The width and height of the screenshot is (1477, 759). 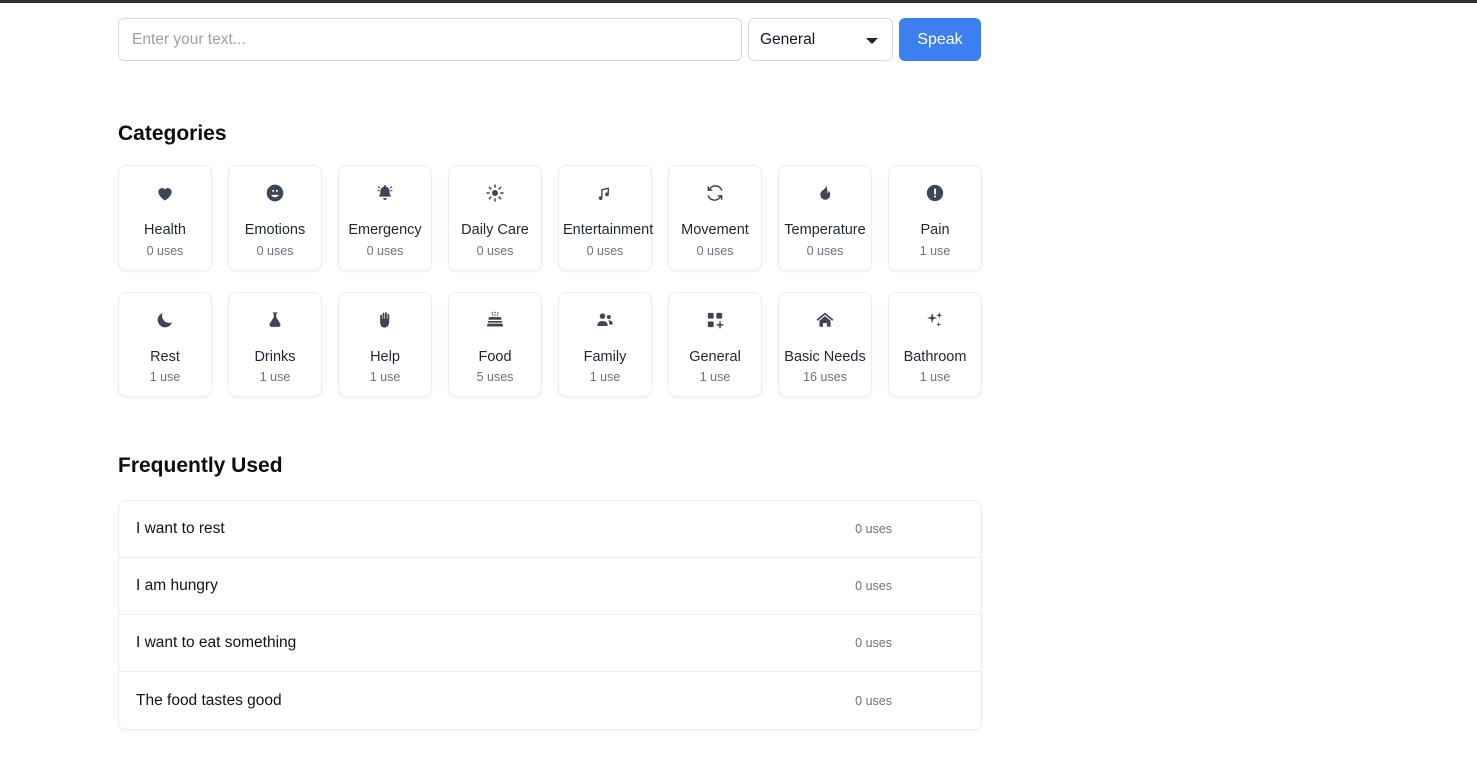 I want to click on category-card-drinks: Drinks 1 use, so click(x=275, y=344).